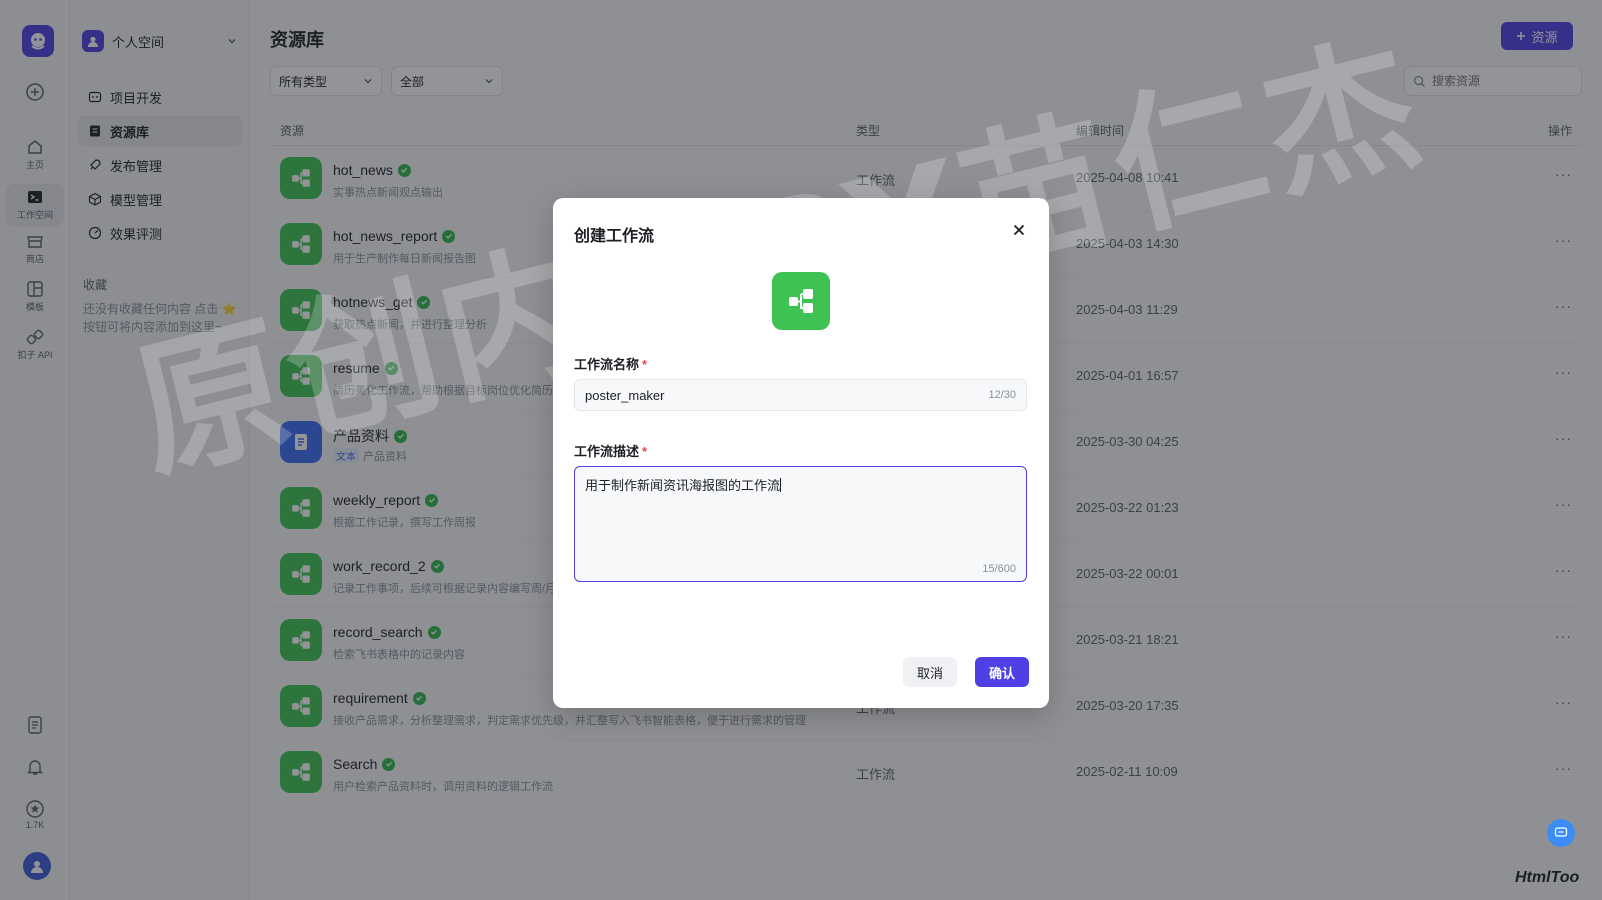 The image size is (1602, 900). I want to click on chat-icon, so click(1561, 832).